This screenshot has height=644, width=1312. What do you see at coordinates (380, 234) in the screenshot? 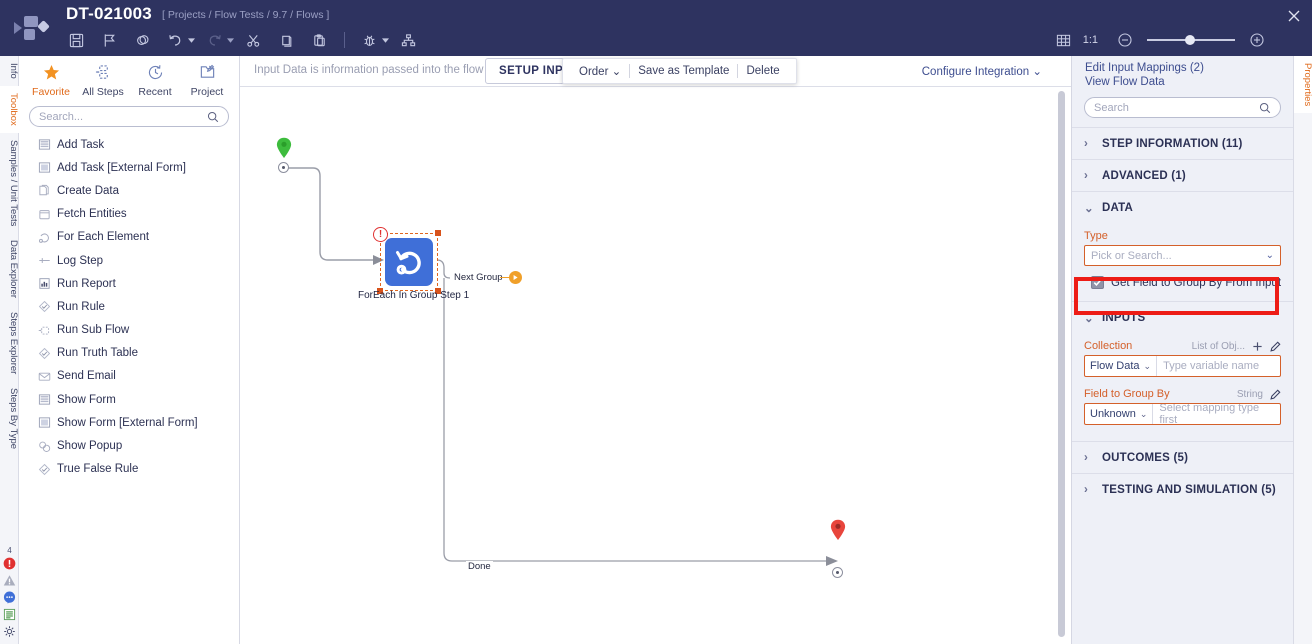
I see `step-error-badge: !` at bounding box center [380, 234].